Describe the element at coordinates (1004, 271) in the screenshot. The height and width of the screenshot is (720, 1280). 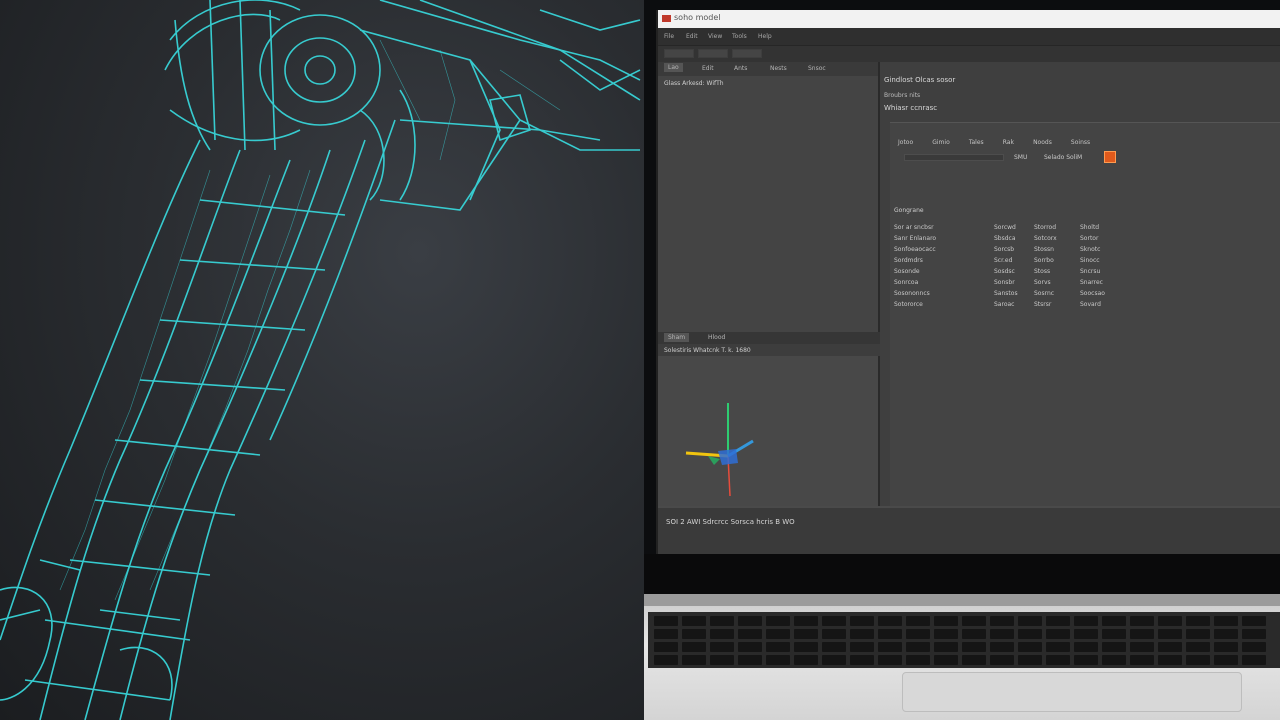
I see `property-value: Sosdsc` at that location.